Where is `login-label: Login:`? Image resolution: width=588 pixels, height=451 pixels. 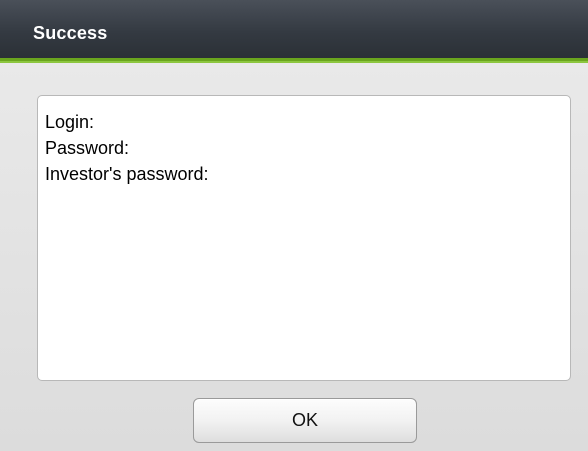 login-label: Login: is located at coordinates (70, 122).